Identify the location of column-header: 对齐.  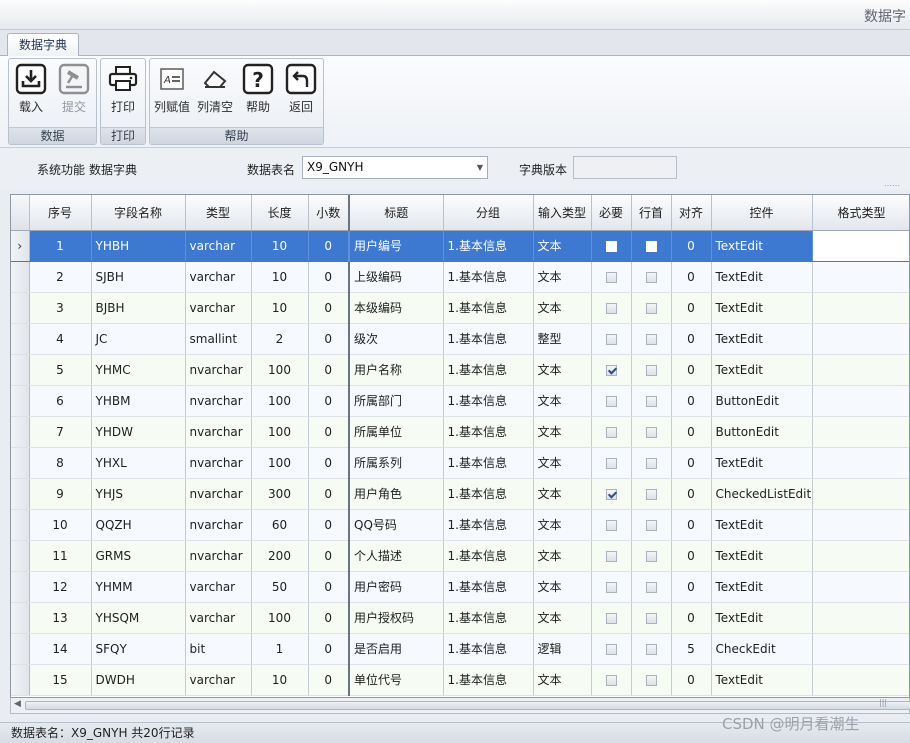
(691, 213).